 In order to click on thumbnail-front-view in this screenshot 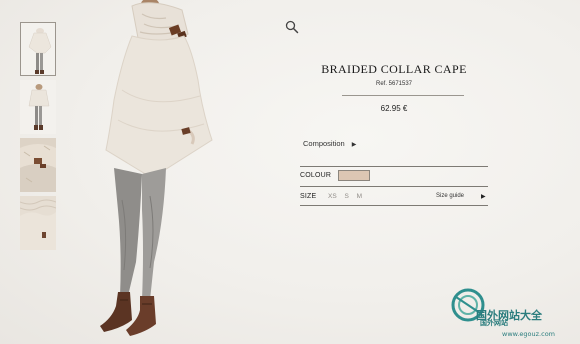, I will do `click(38, 49)`.